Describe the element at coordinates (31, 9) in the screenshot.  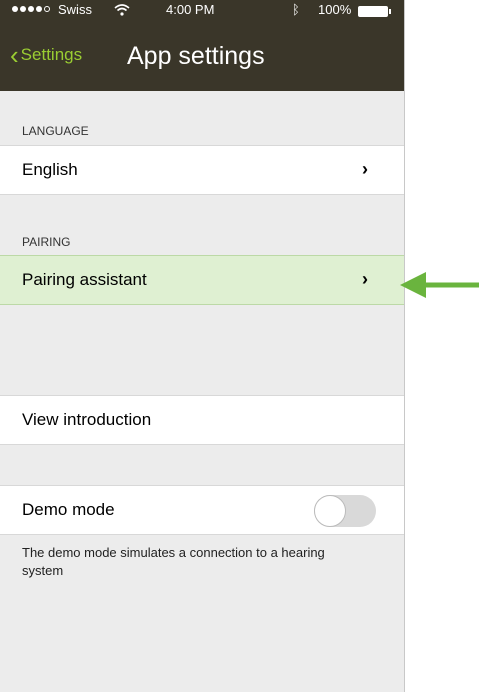
I see `signal-strength-icon` at that location.